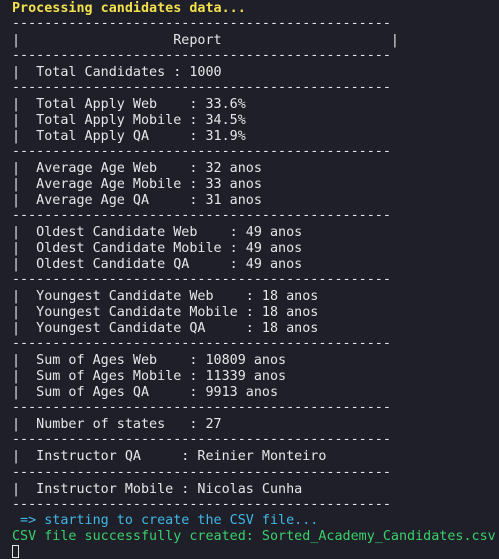 Image resolution: width=499 pixels, height=559 pixels. I want to click on youngest-mobile-row: | Youngest Candidate Mobile : 18 anos, so click(165, 312).